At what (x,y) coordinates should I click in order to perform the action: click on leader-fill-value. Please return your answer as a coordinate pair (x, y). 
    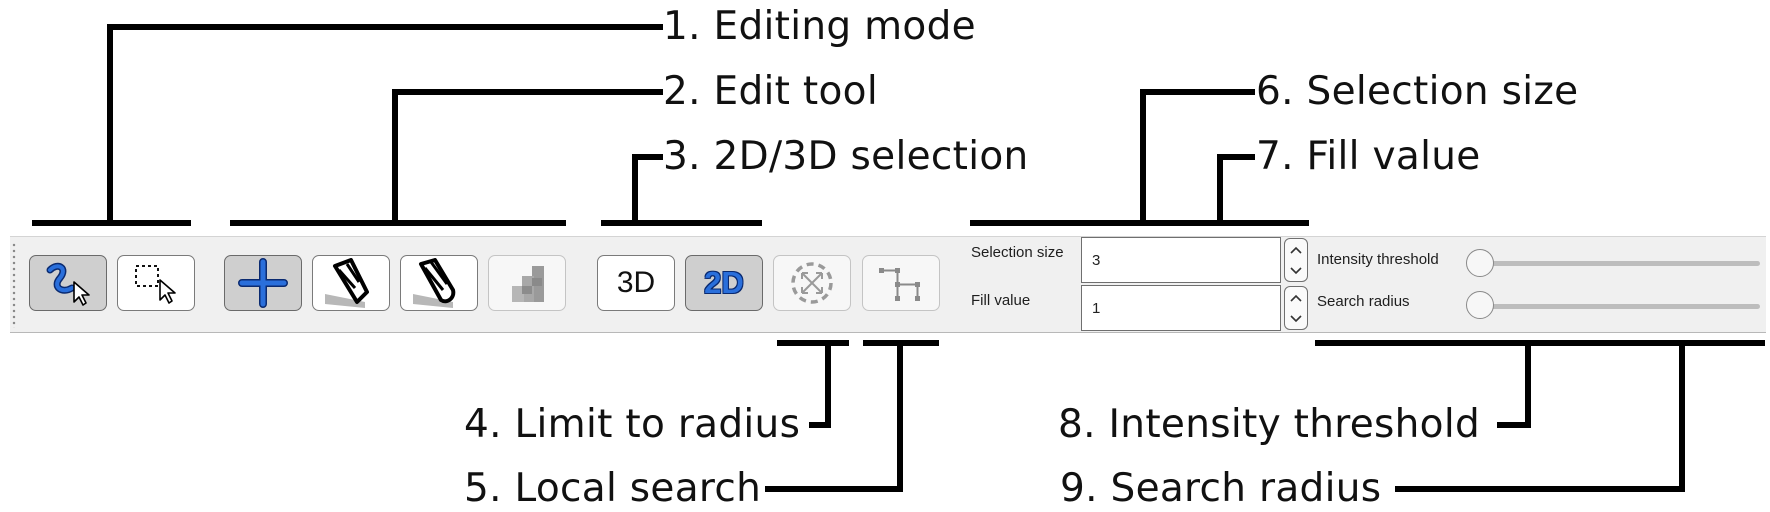
    Looking at the image, I should click on (1236, 190).